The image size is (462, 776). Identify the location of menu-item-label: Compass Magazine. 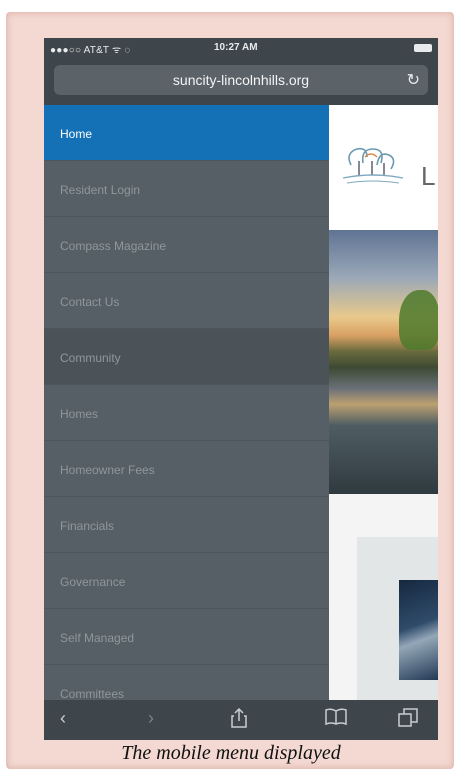
(113, 246).